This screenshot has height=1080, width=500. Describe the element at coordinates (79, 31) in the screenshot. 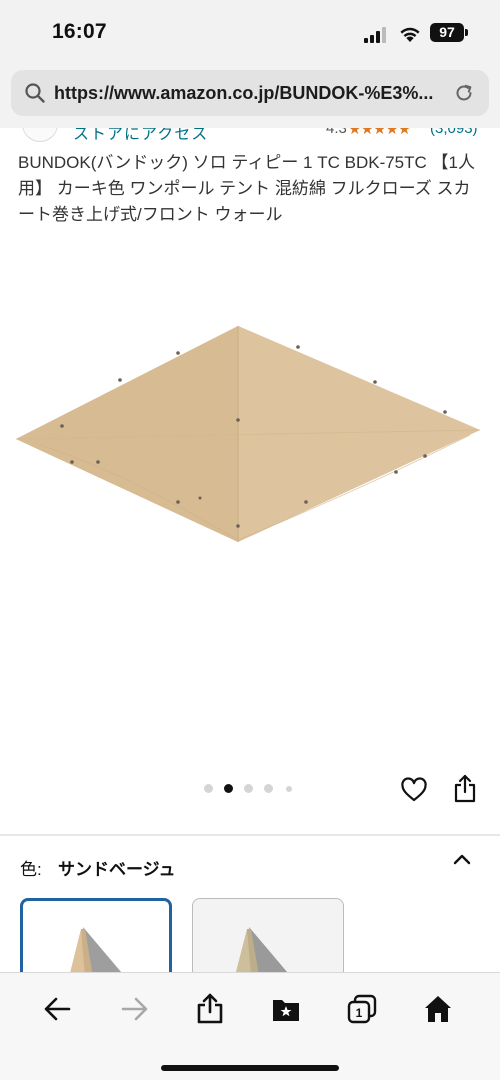

I see `status-time: 16:07` at that location.